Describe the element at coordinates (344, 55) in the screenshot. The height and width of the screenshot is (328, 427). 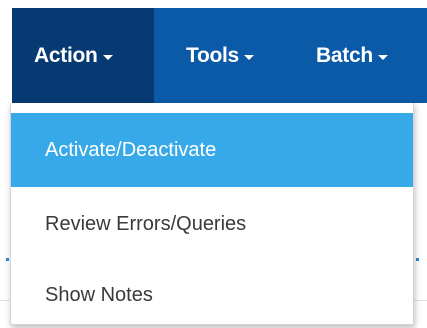
I see `menu-batch-label: Batch` at that location.